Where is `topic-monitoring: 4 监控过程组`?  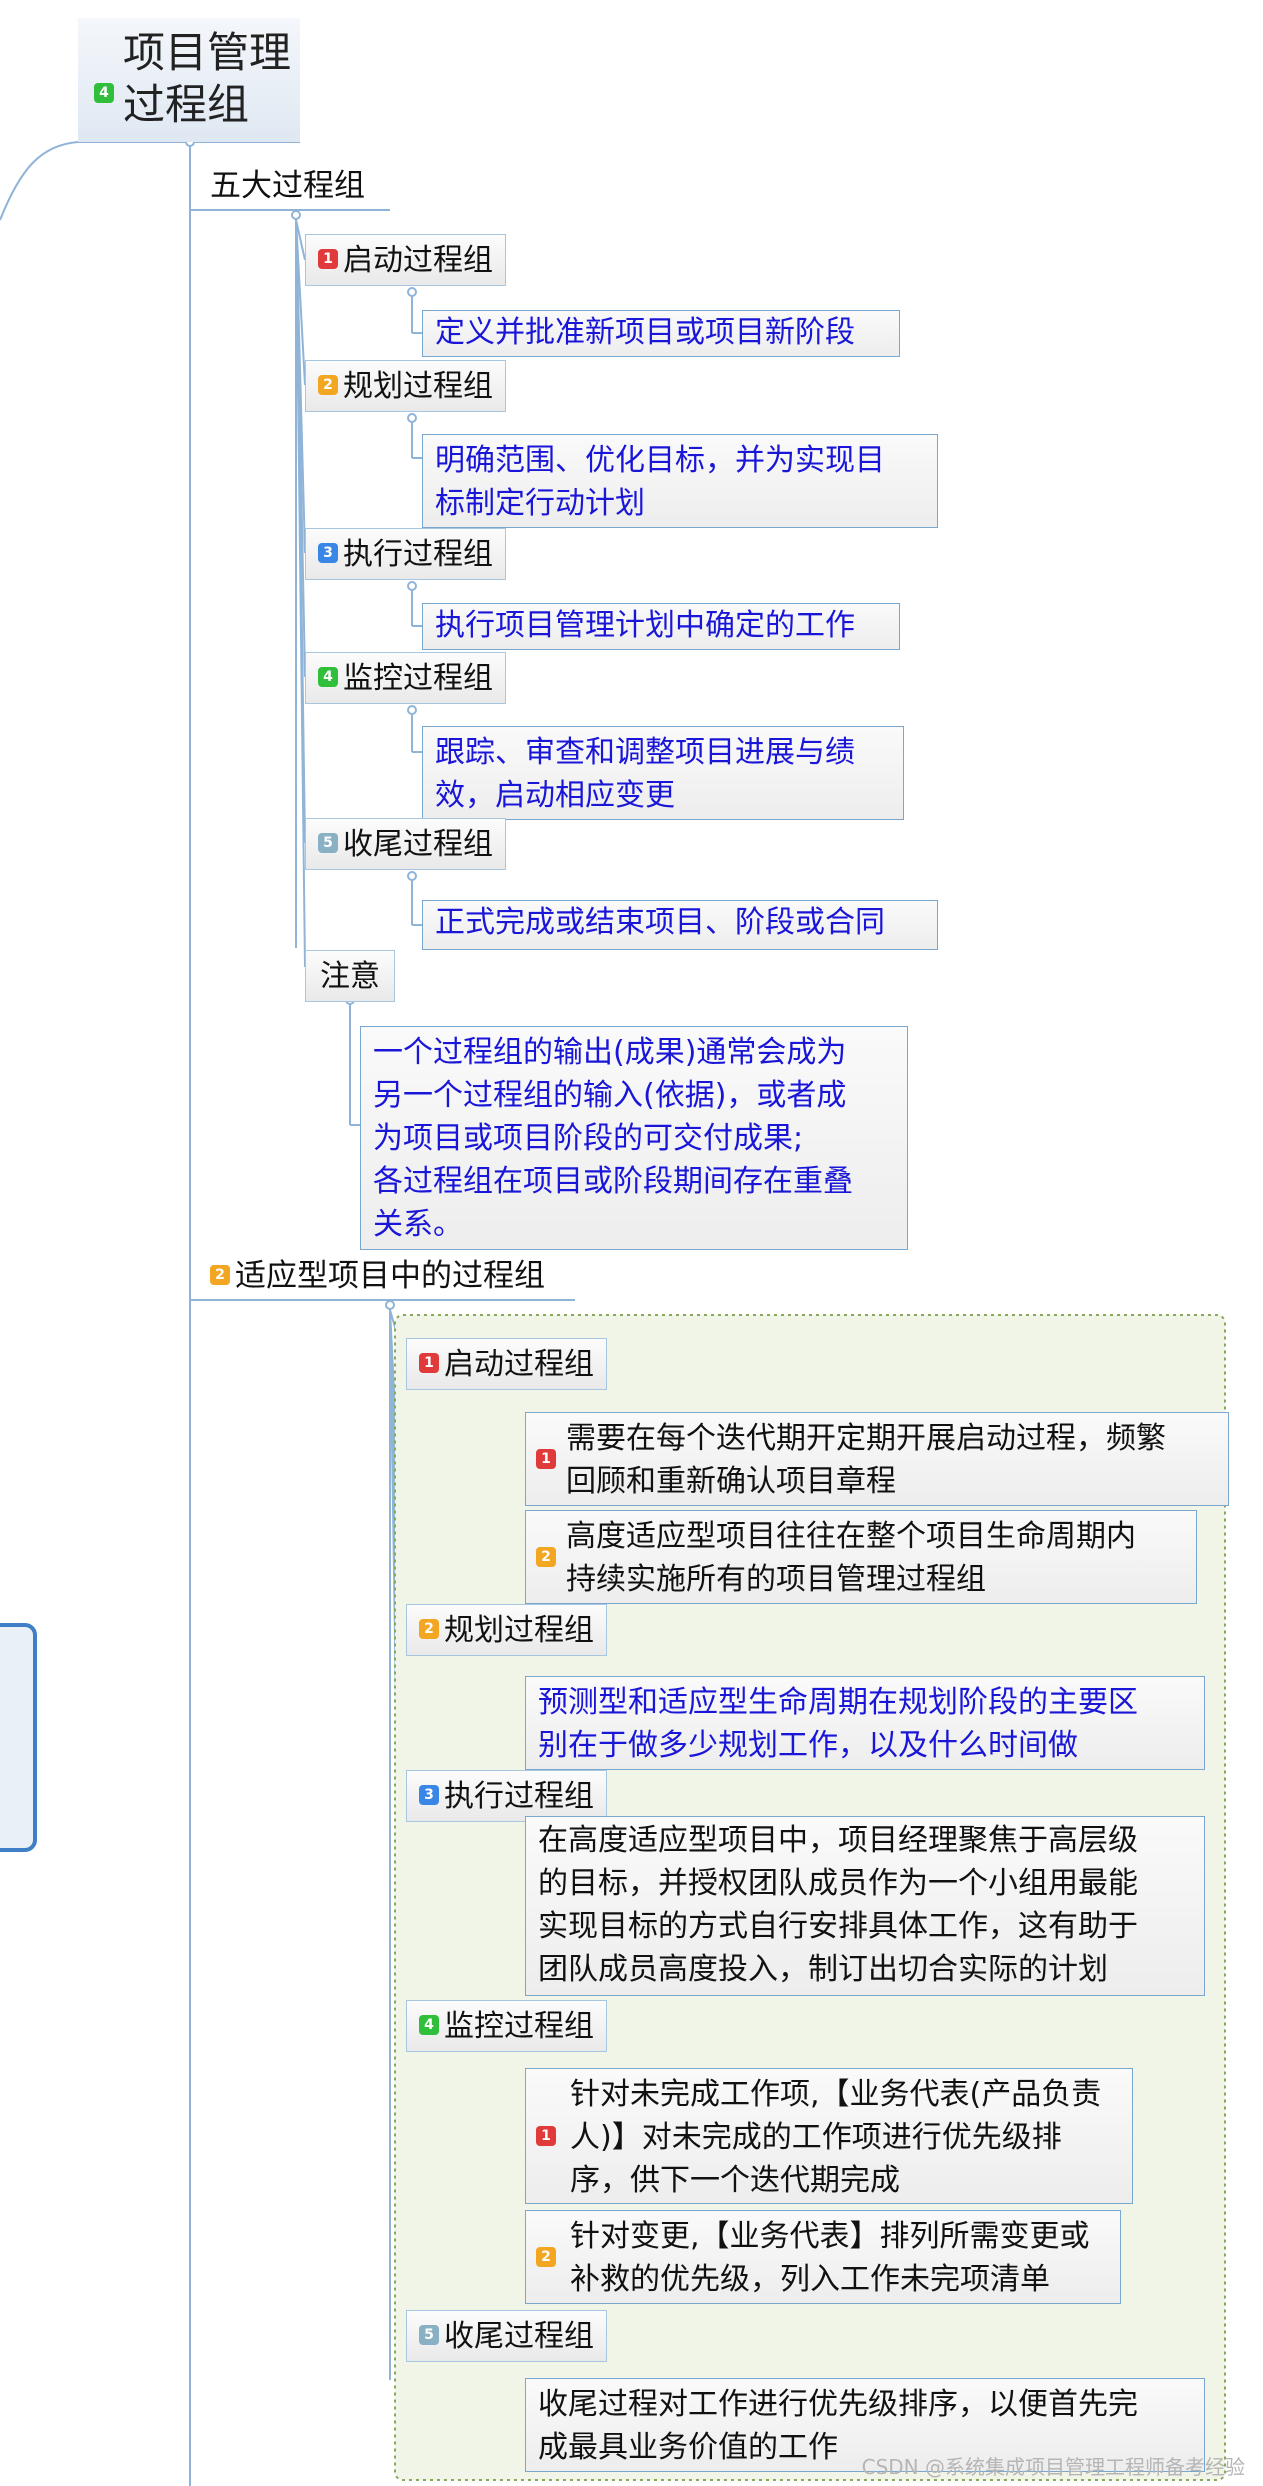
topic-monitoring: 4 监控过程组 is located at coordinates (405, 678).